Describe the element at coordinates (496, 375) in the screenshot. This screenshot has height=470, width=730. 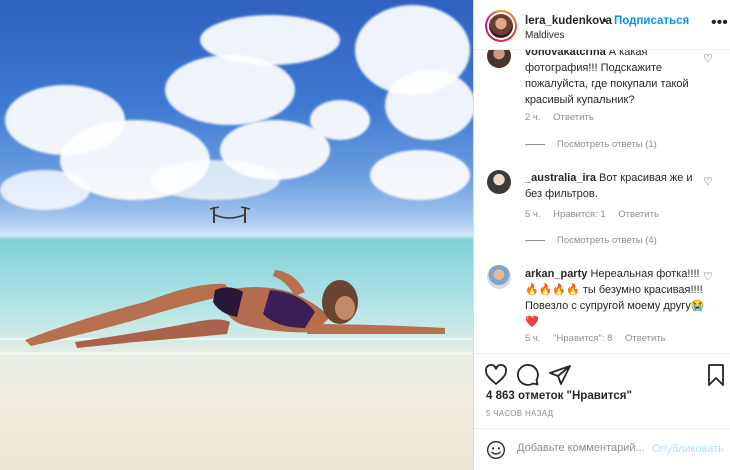
I see `heart-icon` at that location.